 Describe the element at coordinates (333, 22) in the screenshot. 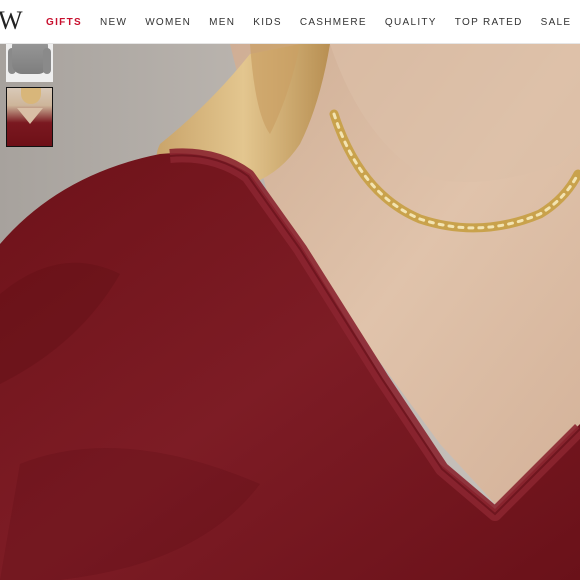

I see `nav-item-cashmere: CASHMERE` at that location.